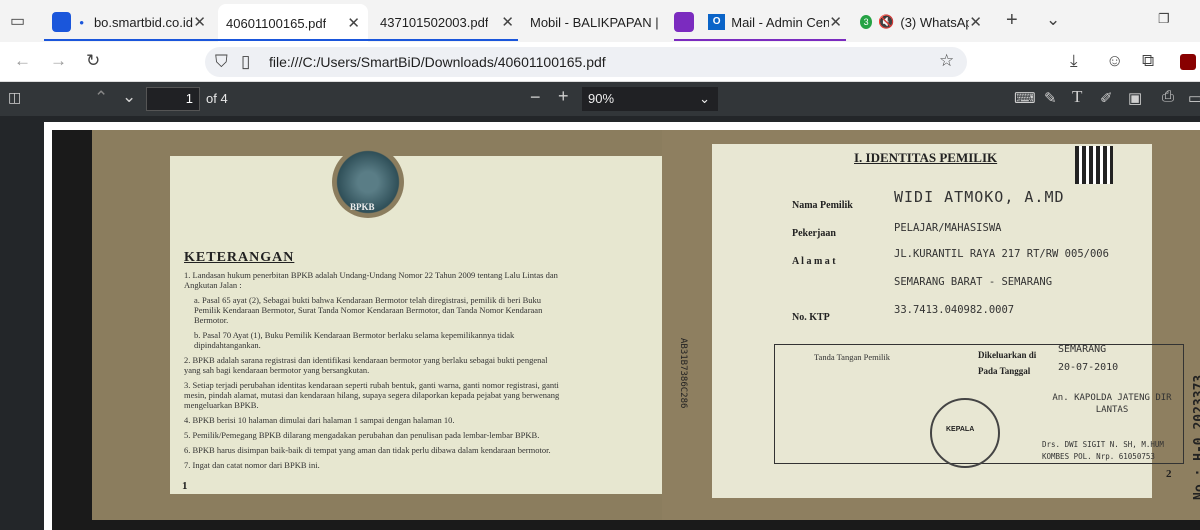 The image size is (1200, 530). I want to click on field-label: No. KTP, so click(811, 317).